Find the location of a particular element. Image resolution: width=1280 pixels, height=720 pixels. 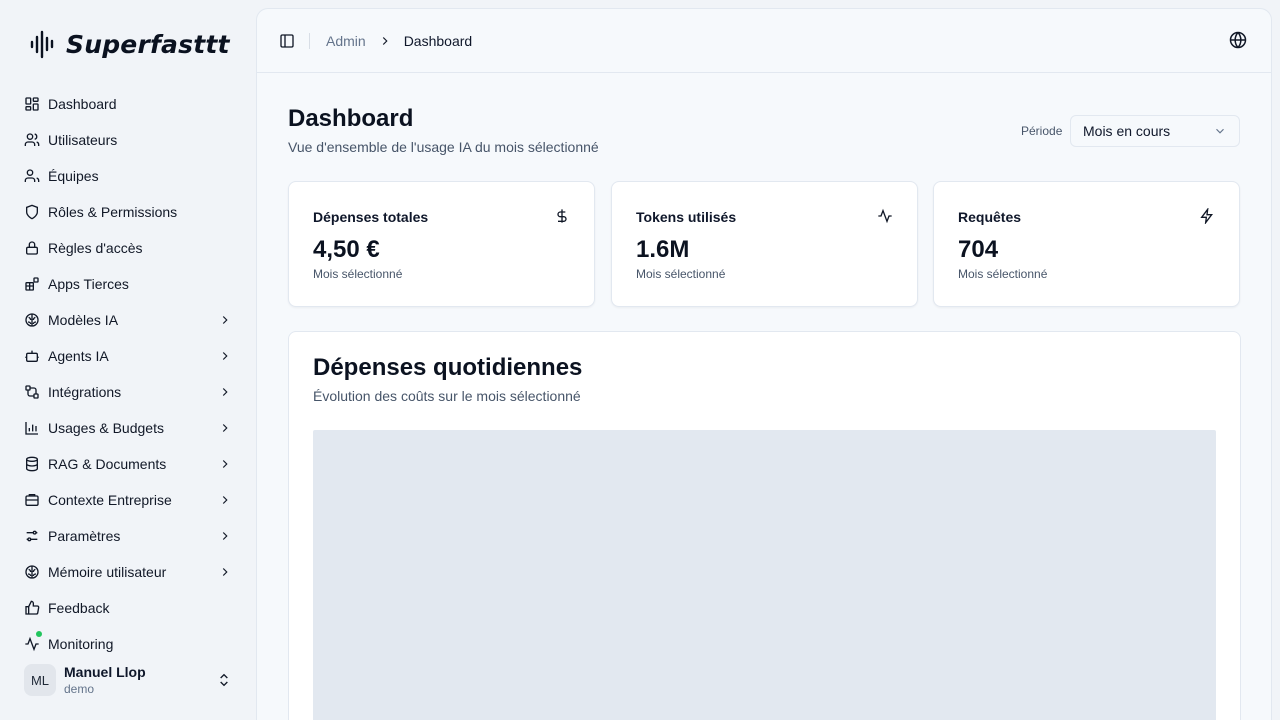

sidebar-item-label: Intégrations is located at coordinates (85, 392).